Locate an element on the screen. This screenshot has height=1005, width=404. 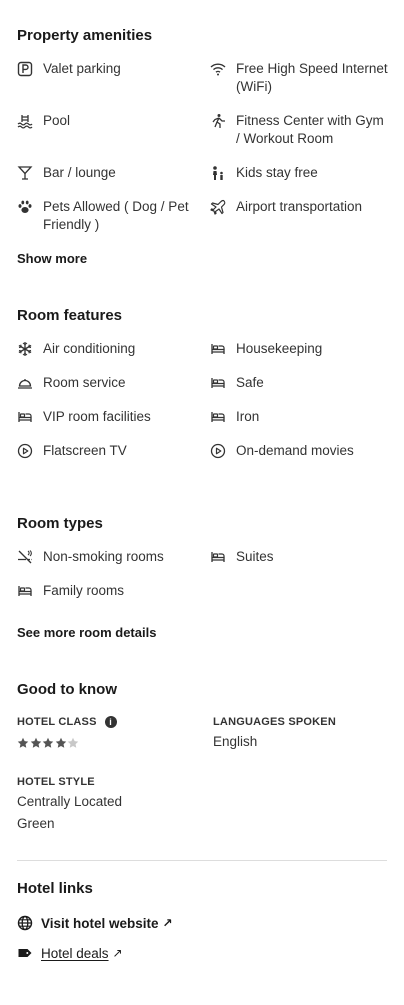
feature-housekeeping: Housekeeping is located at coordinates (300, 349).